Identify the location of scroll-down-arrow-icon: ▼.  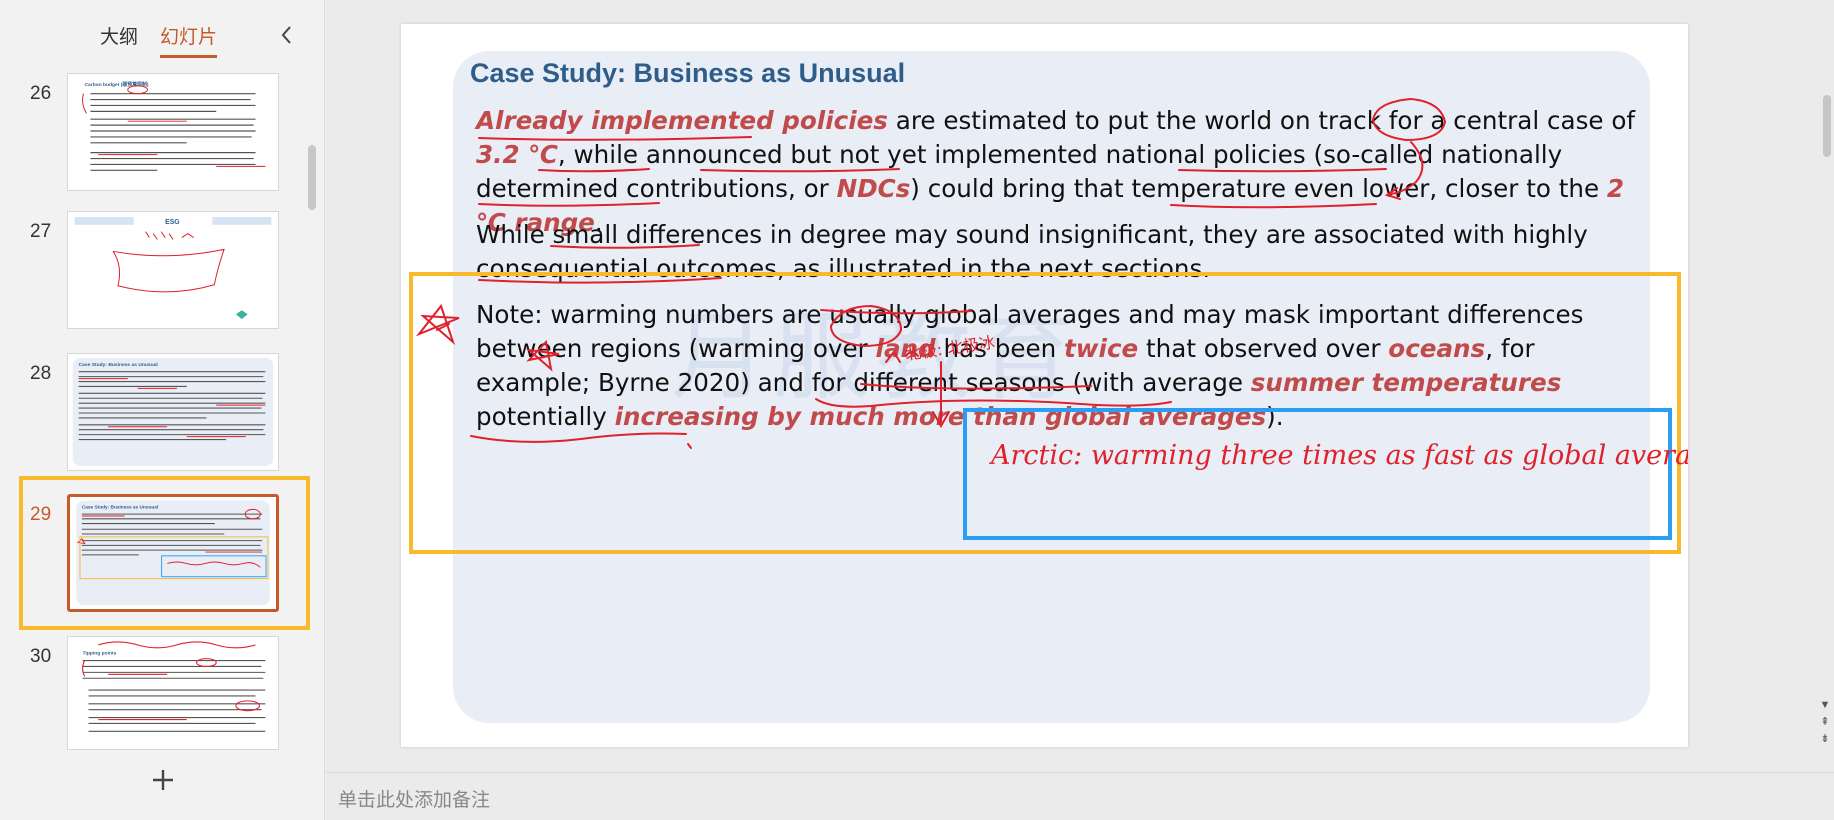
(1825, 705).